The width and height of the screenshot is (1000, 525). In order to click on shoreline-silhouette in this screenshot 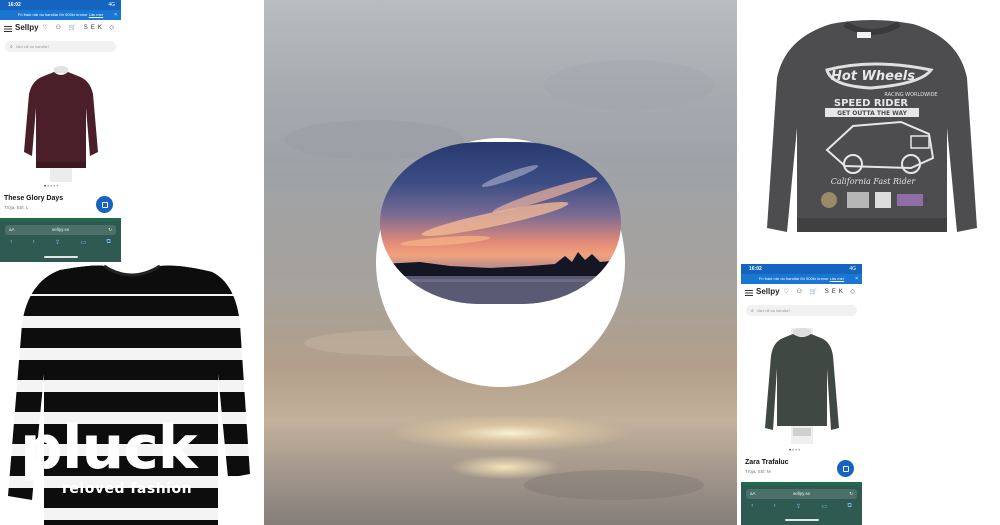, I will do `click(500, 278)`.